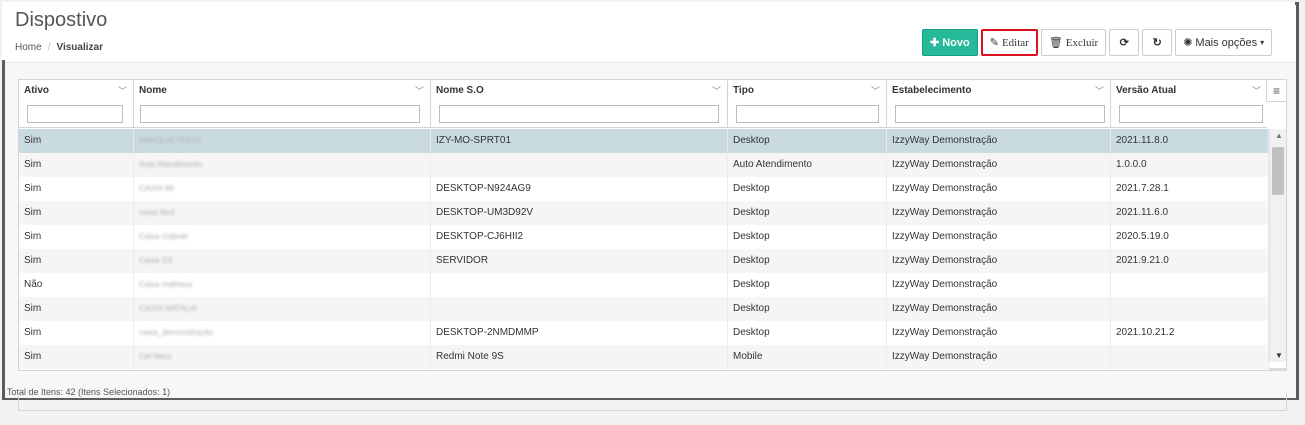 This screenshot has height=425, width=1305. I want to click on cell-nome-so: DESKTOP-UM3D92V, so click(579, 213).